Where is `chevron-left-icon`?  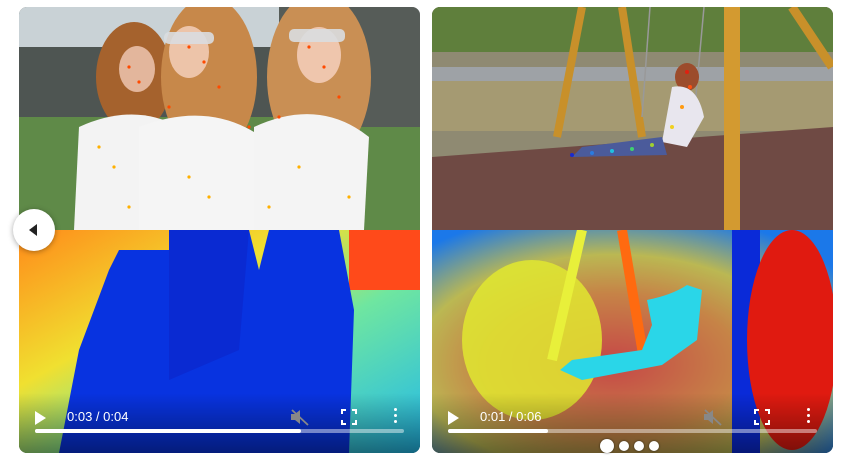 chevron-left-icon is located at coordinates (33, 230).